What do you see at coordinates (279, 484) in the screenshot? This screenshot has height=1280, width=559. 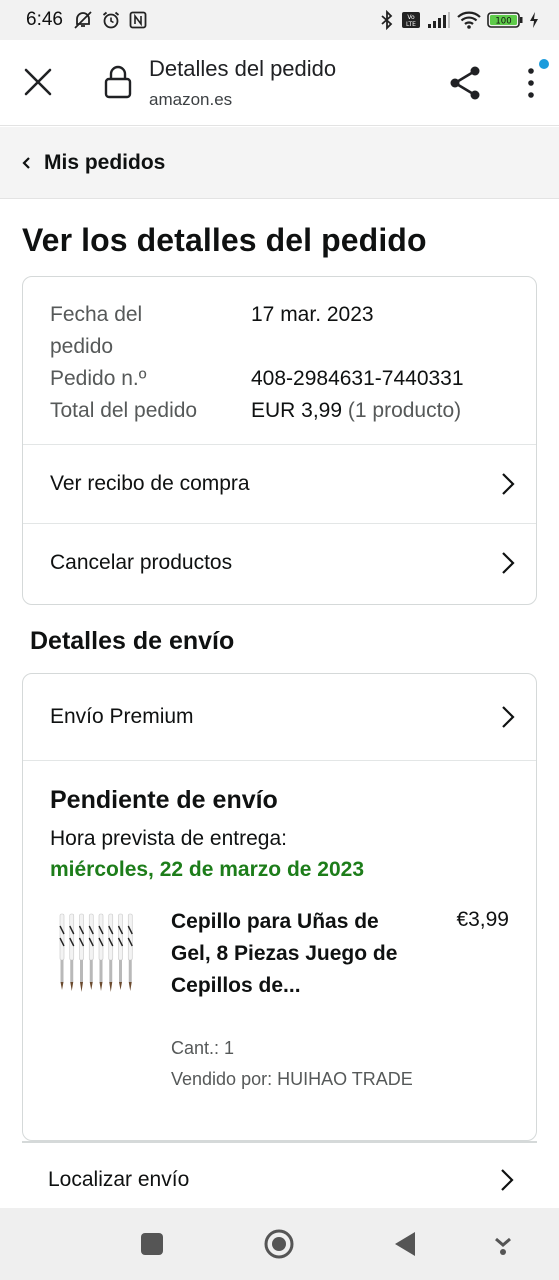 I see `view-receipt-link: Ver recibo de compra` at bounding box center [279, 484].